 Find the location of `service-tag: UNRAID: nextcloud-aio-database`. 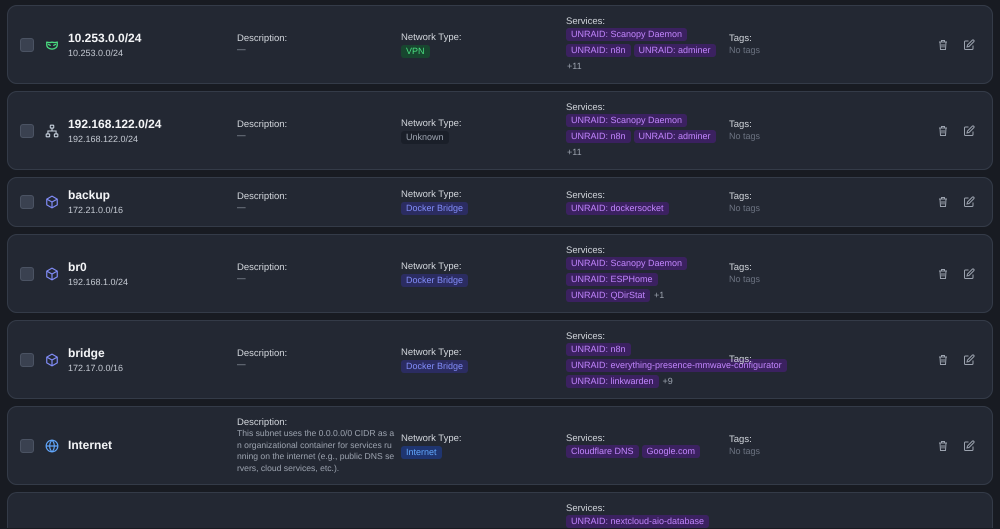

service-tag: UNRAID: nextcloud-aio-database is located at coordinates (638, 521).